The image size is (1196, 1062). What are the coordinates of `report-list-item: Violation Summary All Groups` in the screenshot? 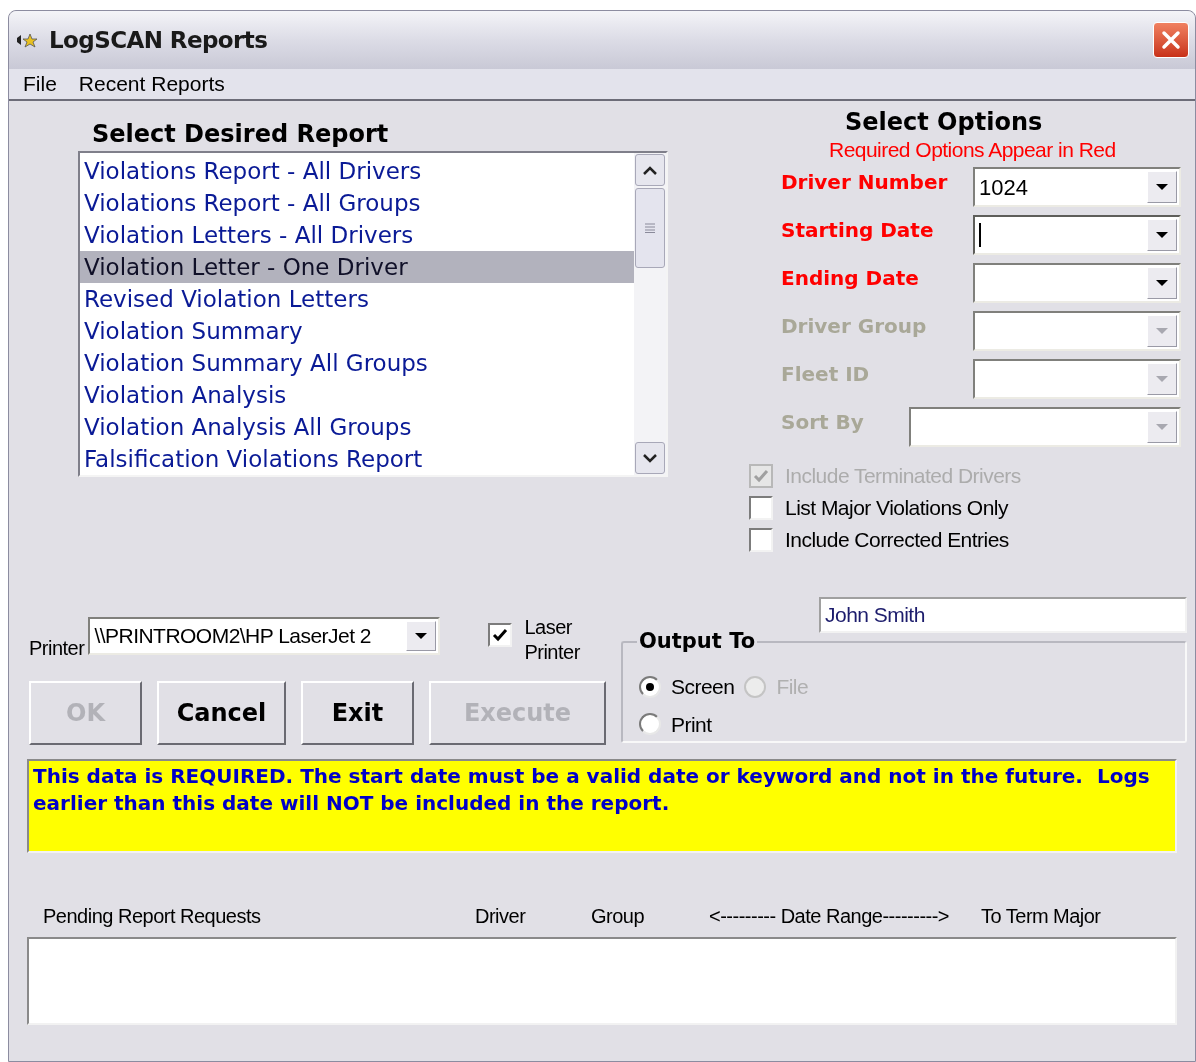 It's located at (357, 363).